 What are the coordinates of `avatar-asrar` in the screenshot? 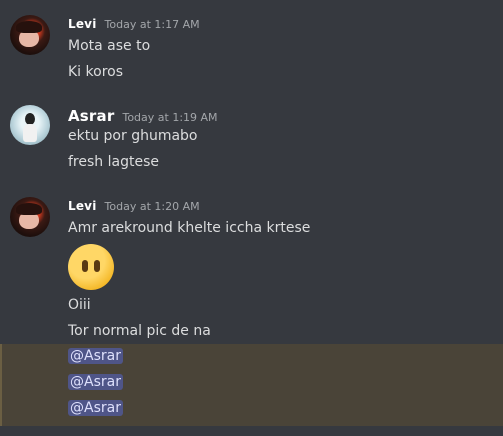 It's located at (30, 125).